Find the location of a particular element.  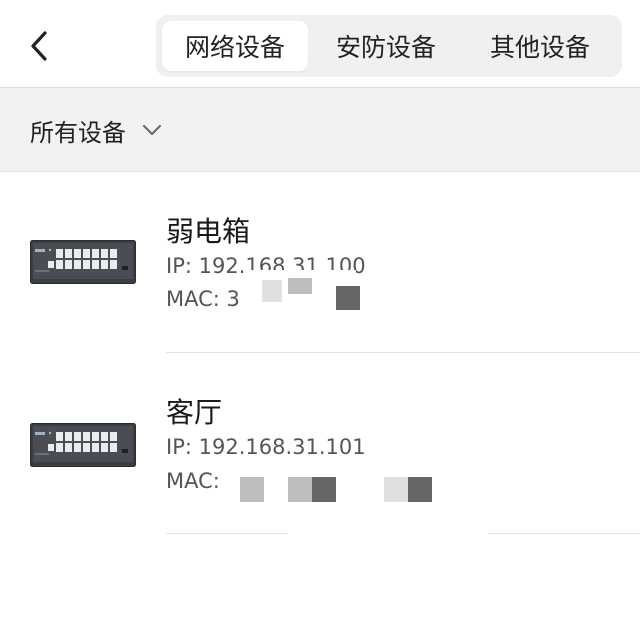

device-name: 弱电箱 is located at coordinates (208, 231).